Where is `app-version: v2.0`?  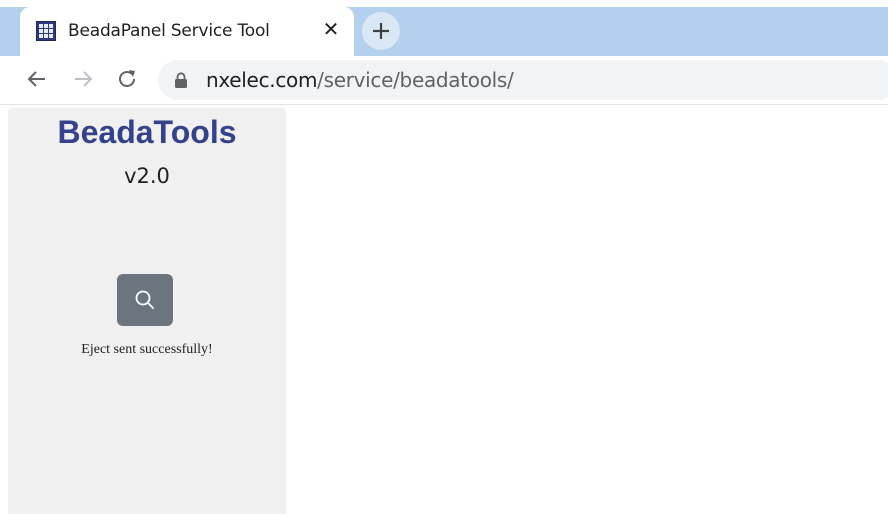 app-version: v2.0 is located at coordinates (147, 176).